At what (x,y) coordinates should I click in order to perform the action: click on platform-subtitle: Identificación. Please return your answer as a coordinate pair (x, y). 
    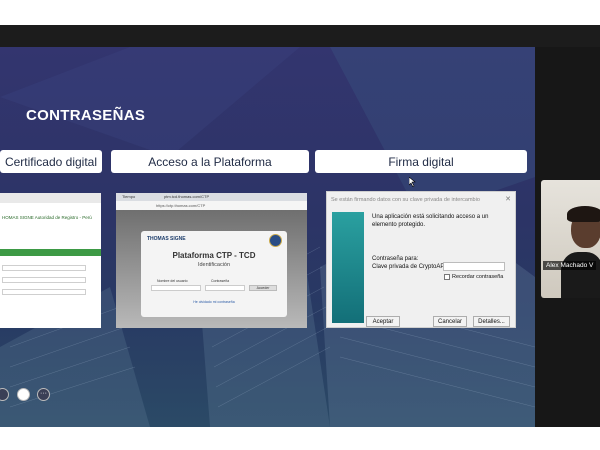
    Looking at the image, I should click on (214, 265).